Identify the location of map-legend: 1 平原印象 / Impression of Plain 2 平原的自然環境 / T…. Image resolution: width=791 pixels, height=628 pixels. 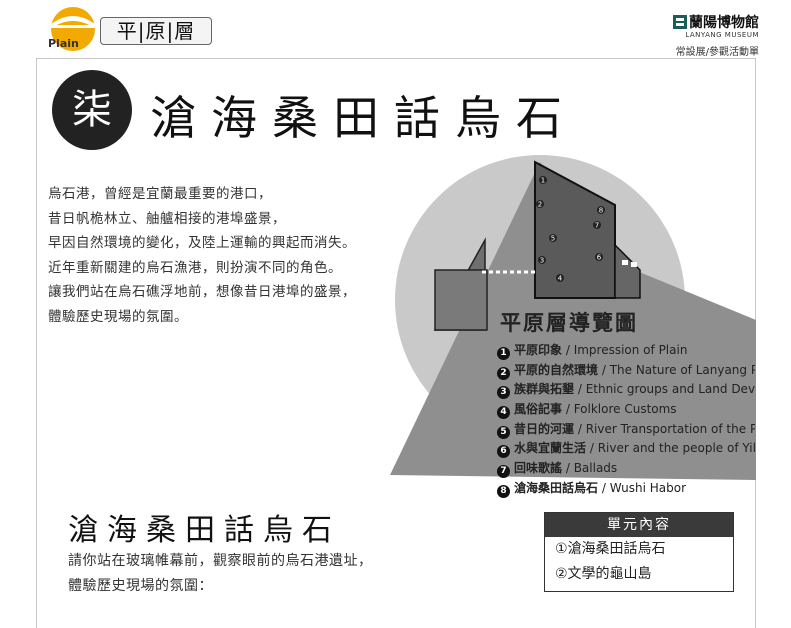
(626, 420).